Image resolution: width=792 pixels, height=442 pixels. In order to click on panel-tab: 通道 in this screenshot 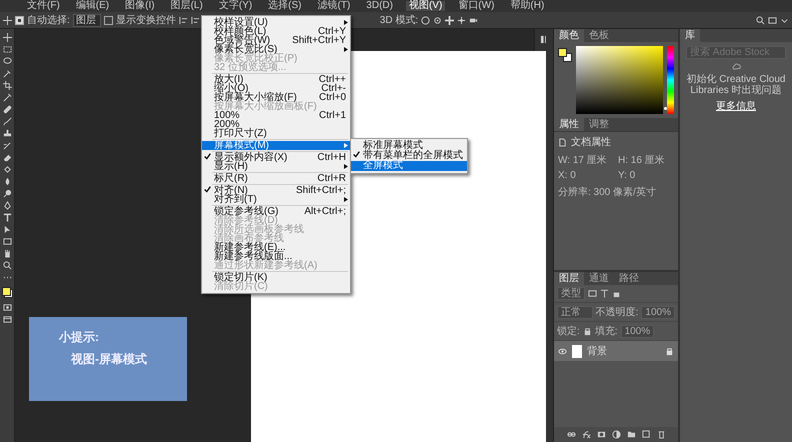, I will do `click(599, 278)`.